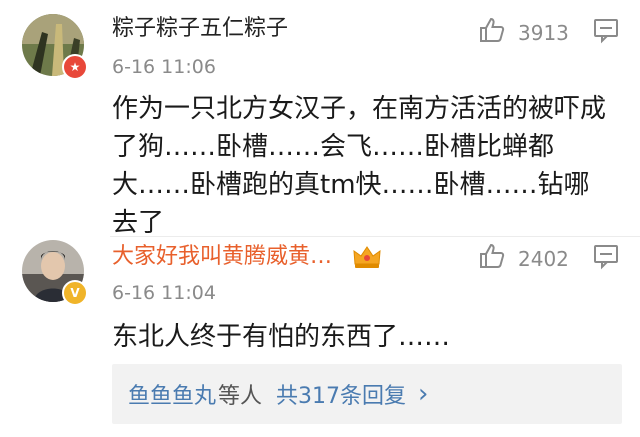 Image resolution: width=640 pixels, height=437 pixels. I want to click on comment-time: 6-16 11:06, so click(164, 67).